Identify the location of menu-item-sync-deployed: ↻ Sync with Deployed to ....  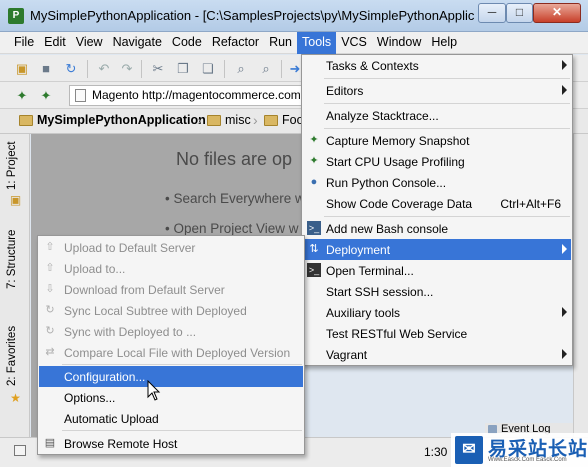
(171, 331).